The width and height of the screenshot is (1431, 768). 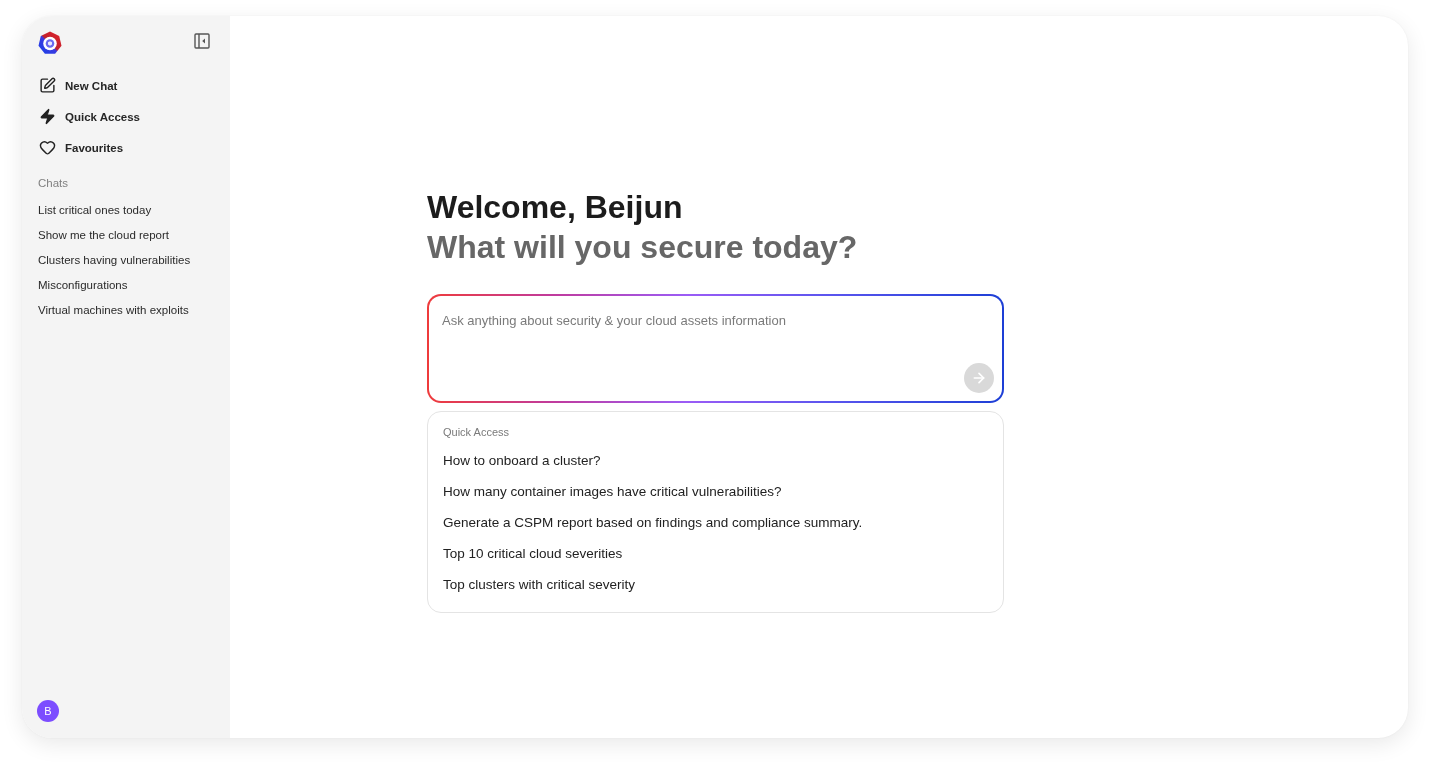 What do you see at coordinates (53, 183) in the screenshot?
I see `section-title: Chats` at bounding box center [53, 183].